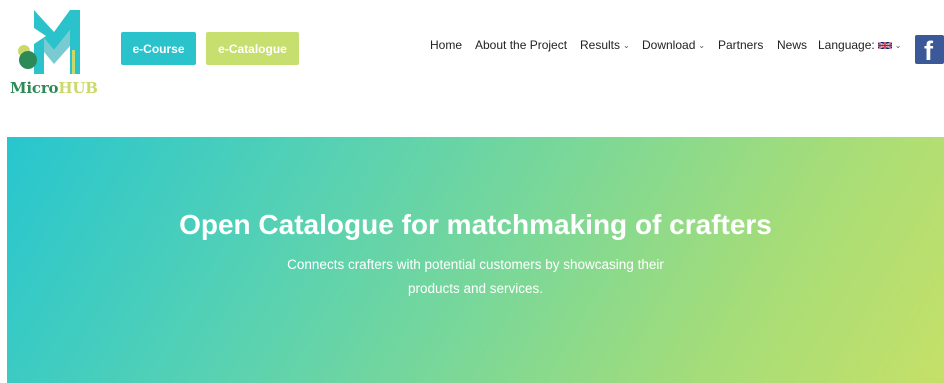  I want to click on e-course-button: e-Course, so click(158, 48).